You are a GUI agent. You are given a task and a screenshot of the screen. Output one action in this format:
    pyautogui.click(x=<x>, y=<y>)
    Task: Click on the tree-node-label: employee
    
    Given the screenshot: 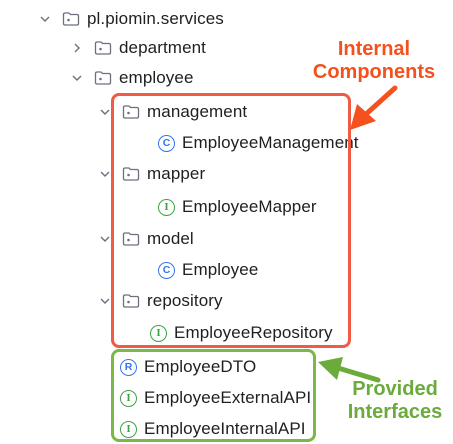 What is the action you would take?
    pyautogui.click(x=156, y=77)
    